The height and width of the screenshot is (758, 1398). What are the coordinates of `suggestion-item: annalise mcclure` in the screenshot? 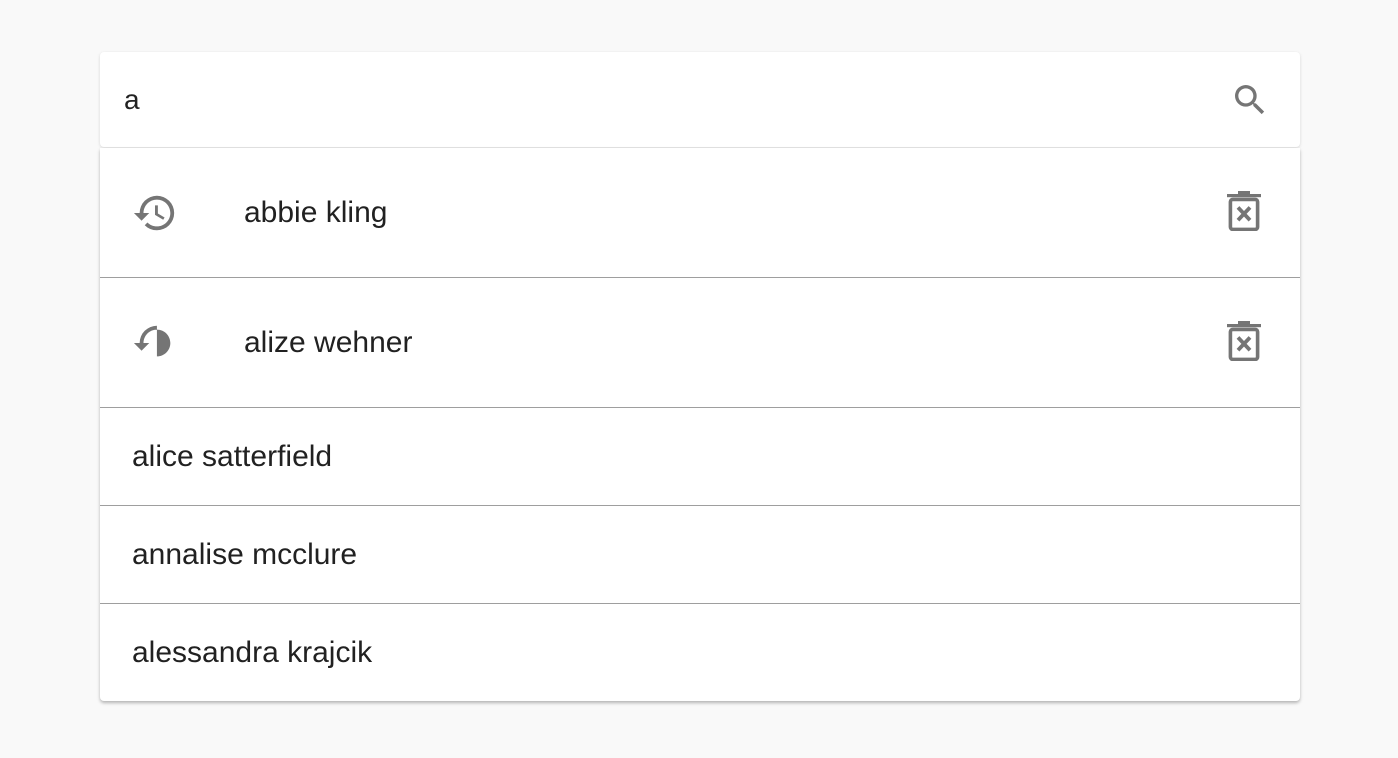 It's located at (700, 555).